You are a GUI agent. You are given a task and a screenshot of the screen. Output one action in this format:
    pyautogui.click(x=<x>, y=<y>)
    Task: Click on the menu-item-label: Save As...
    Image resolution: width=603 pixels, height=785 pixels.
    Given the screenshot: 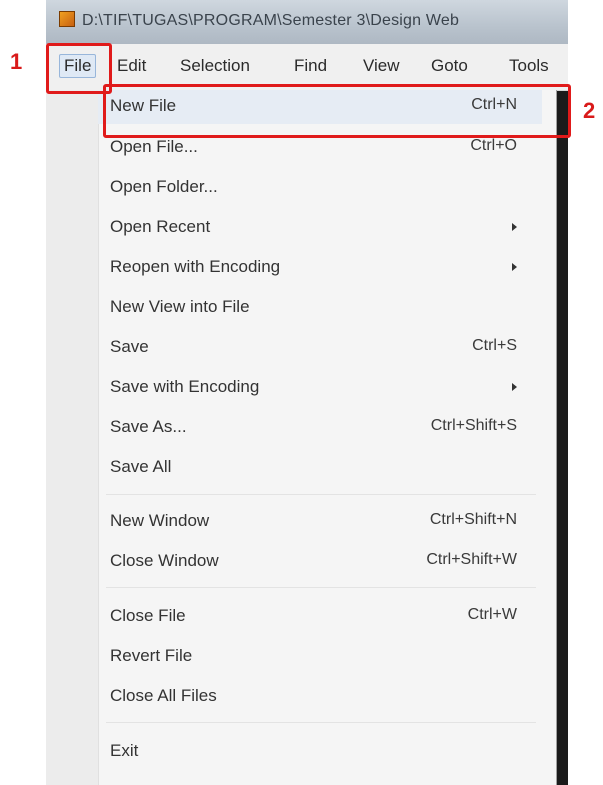 What is the action you would take?
    pyautogui.click(x=148, y=426)
    